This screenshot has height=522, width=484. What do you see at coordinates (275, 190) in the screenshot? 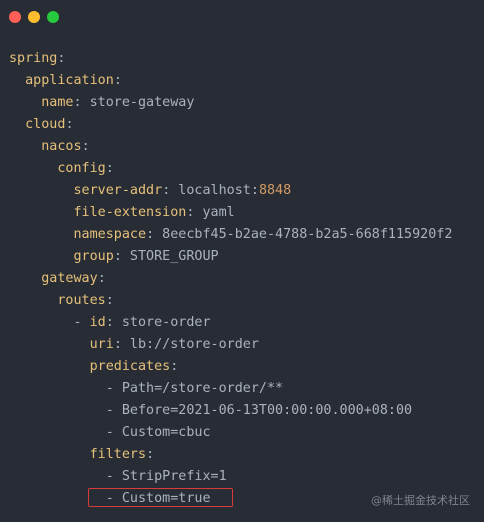
I see `yaml-number: 8848` at bounding box center [275, 190].